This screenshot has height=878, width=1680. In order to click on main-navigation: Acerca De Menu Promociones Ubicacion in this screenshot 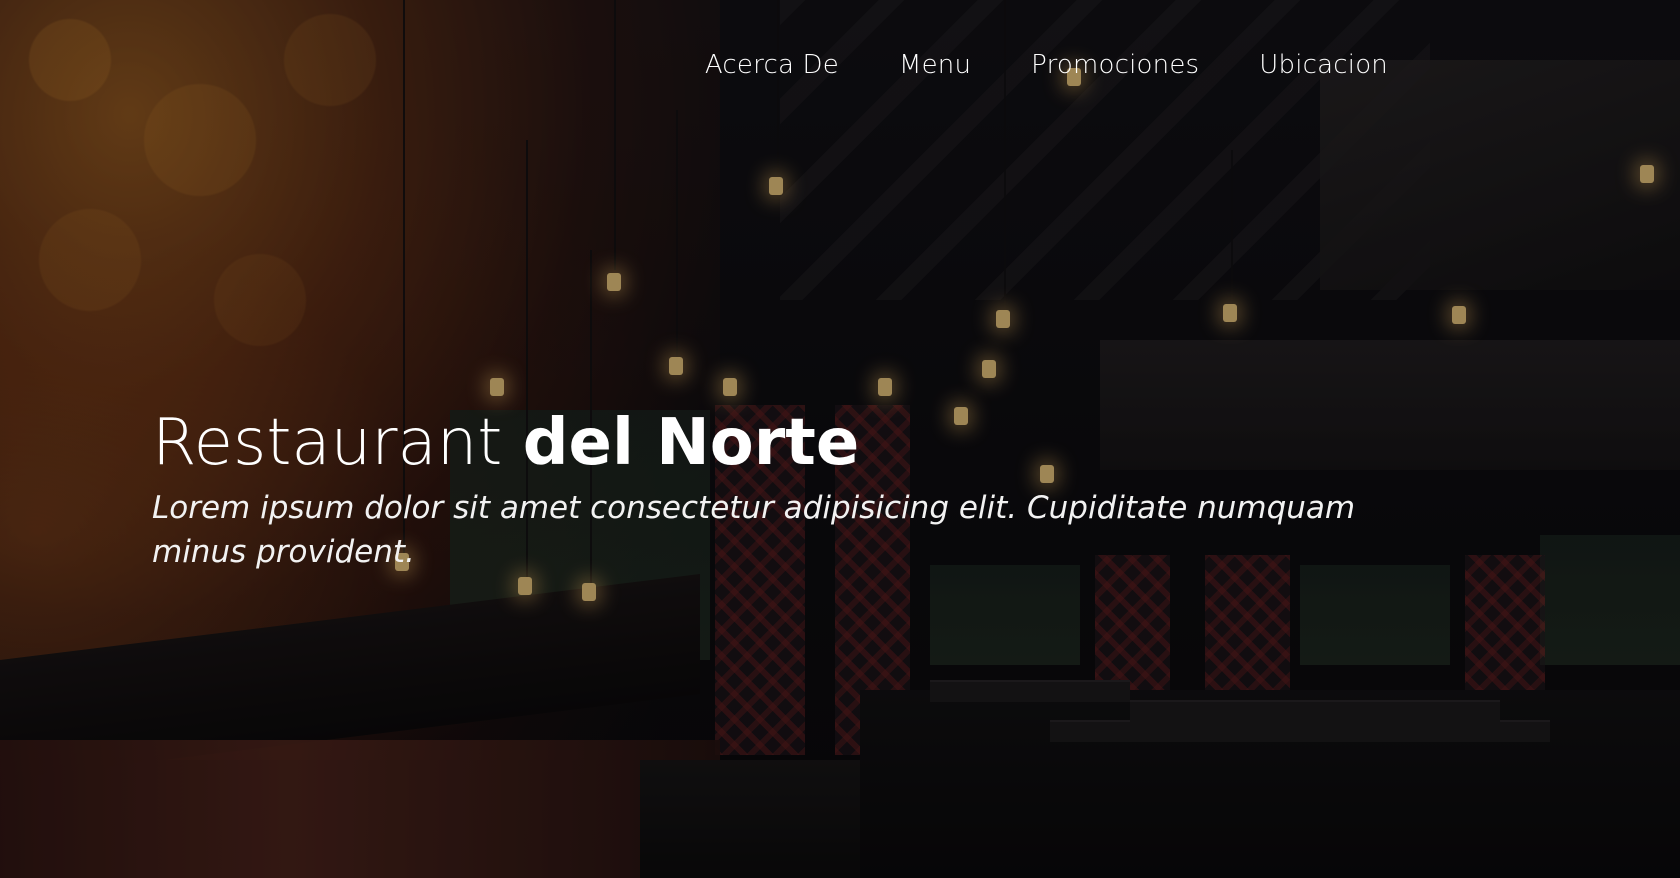, I will do `click(1046, 65)`.